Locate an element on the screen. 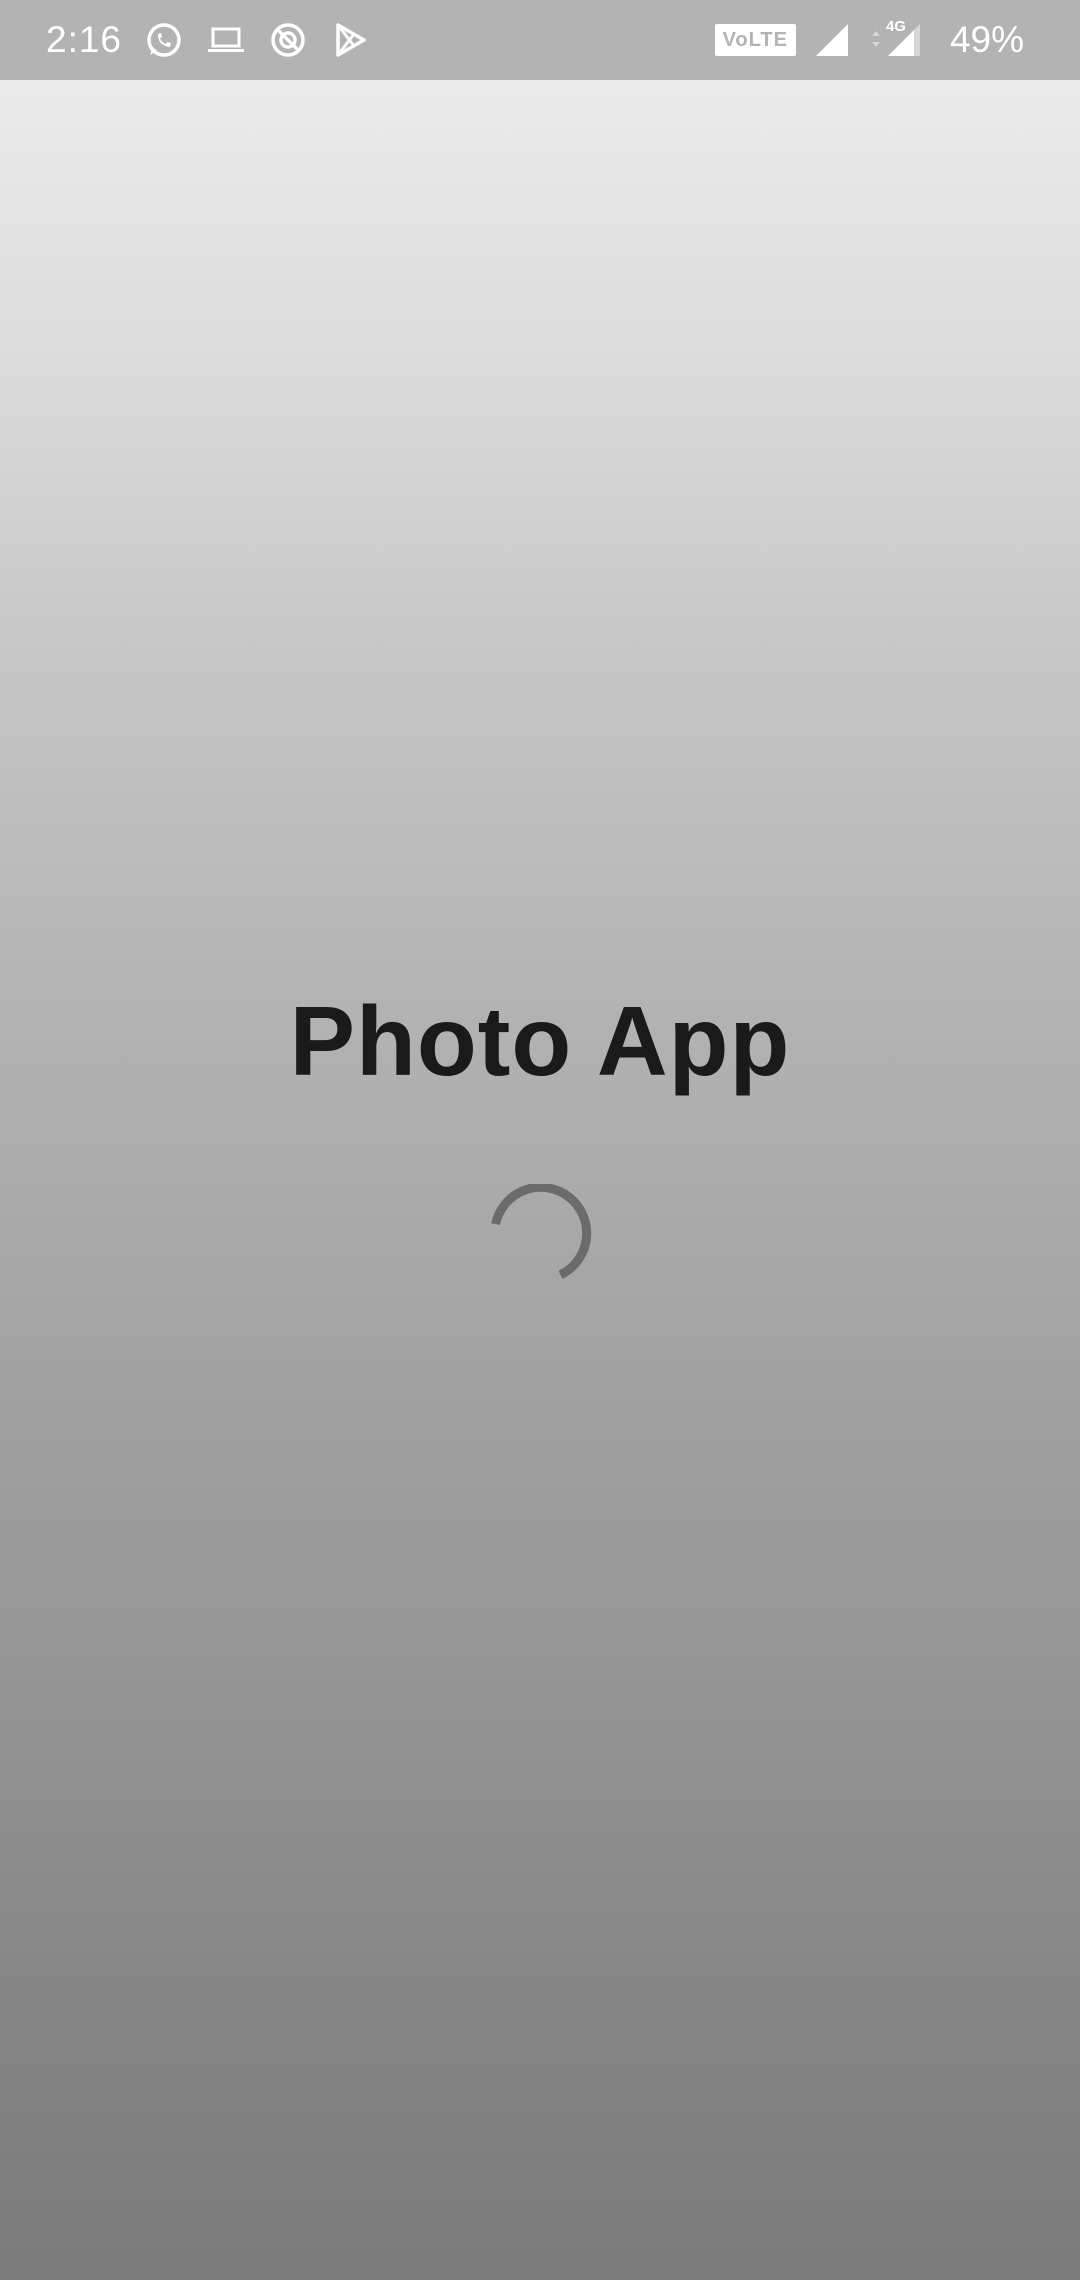 The height and width of the screenshot is (2280, 1080). volte-badge: VoLTE is located at coordinates (755, 40).